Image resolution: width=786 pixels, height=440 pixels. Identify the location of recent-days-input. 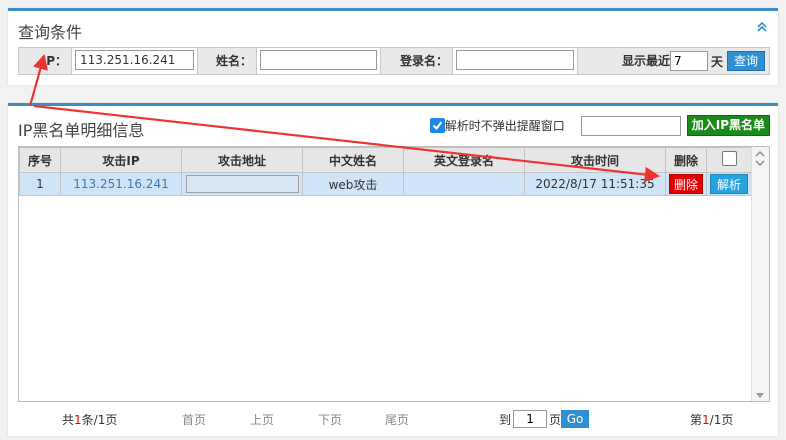
(688, 61).